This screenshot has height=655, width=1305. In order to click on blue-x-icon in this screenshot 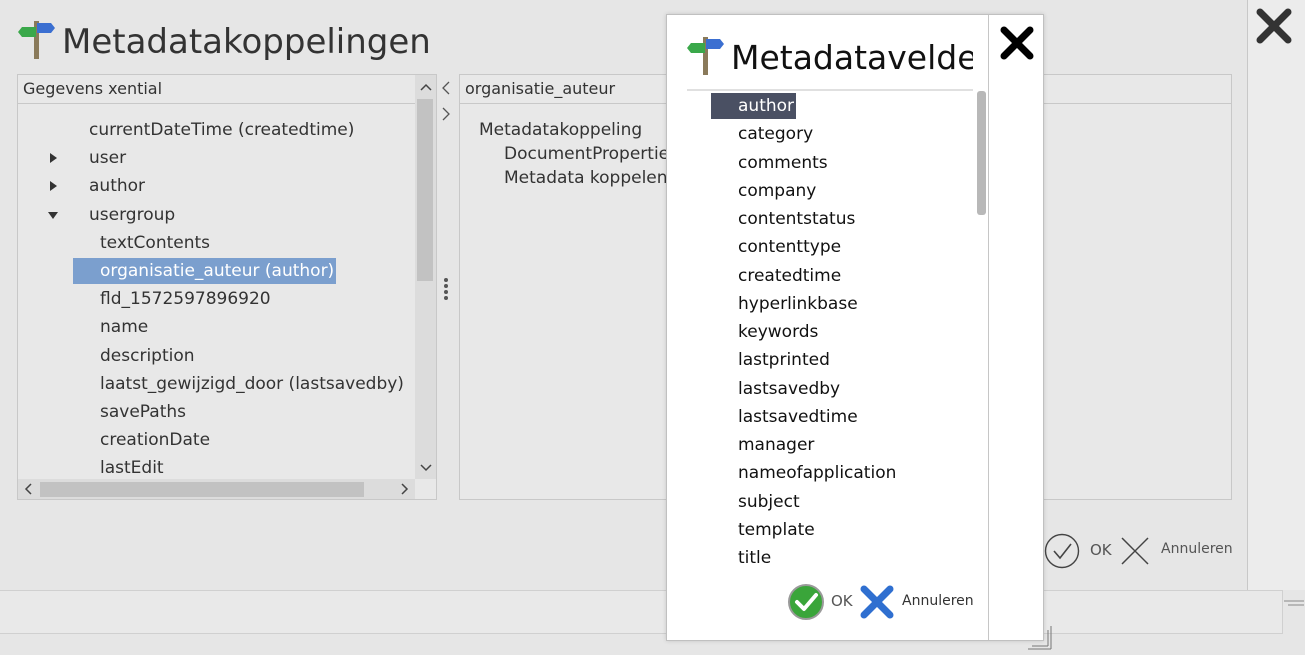, I will do `click(877, 602)`.